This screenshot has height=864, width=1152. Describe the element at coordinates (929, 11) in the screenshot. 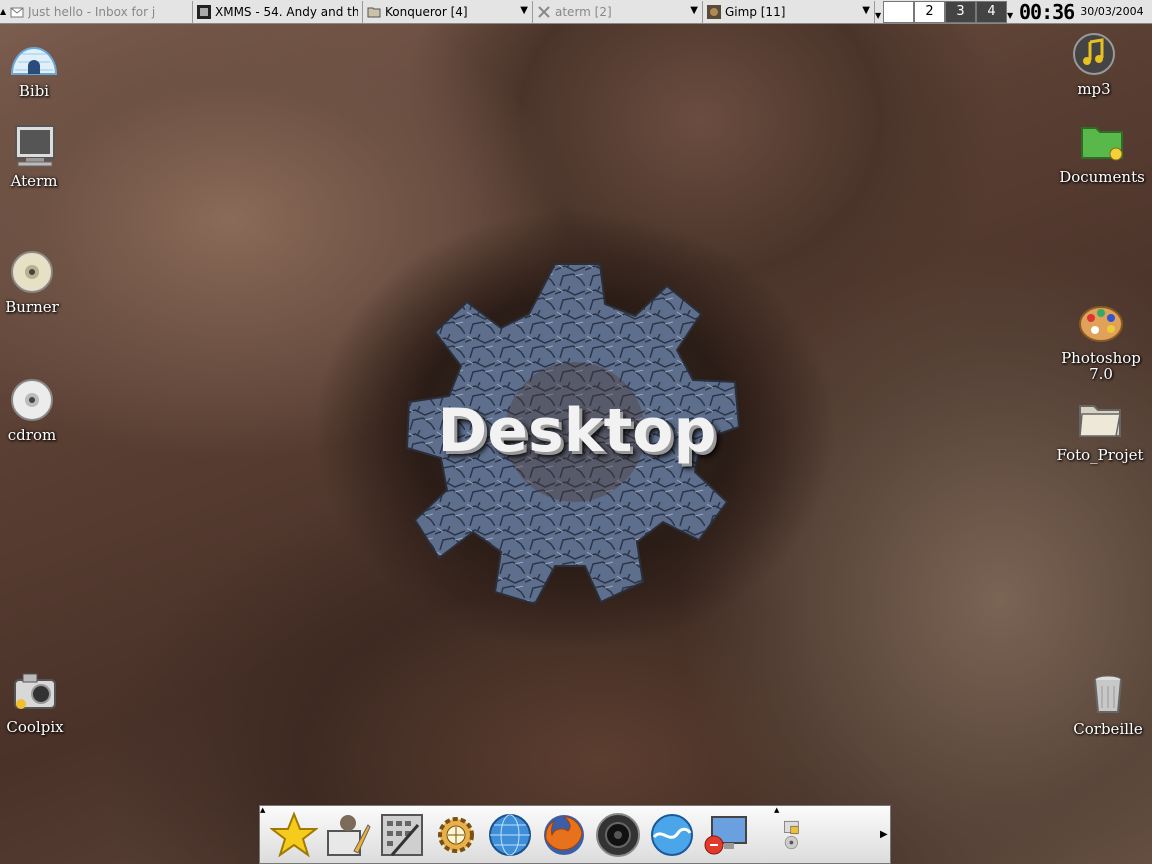

I see `desktop-2-button: 2` at that location.